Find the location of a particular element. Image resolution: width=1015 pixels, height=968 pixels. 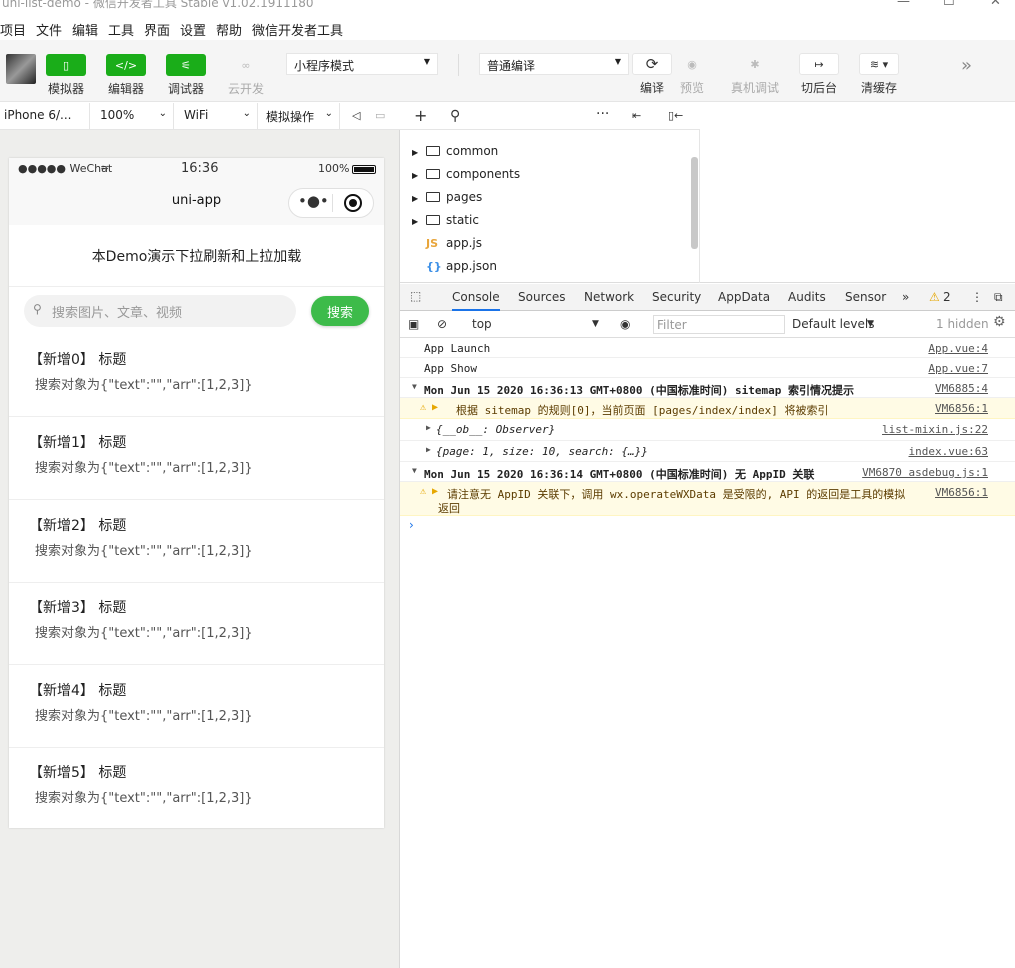

tab-network: Network is located at coordinates (609, 297).